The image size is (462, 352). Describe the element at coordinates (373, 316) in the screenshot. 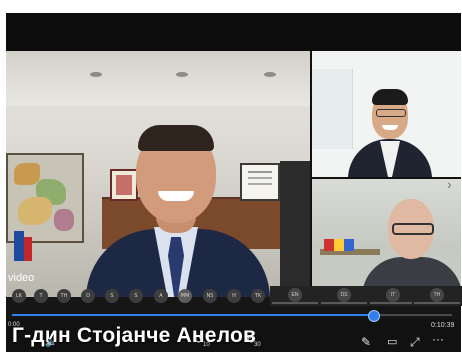

I see `progress-handle` at that location.